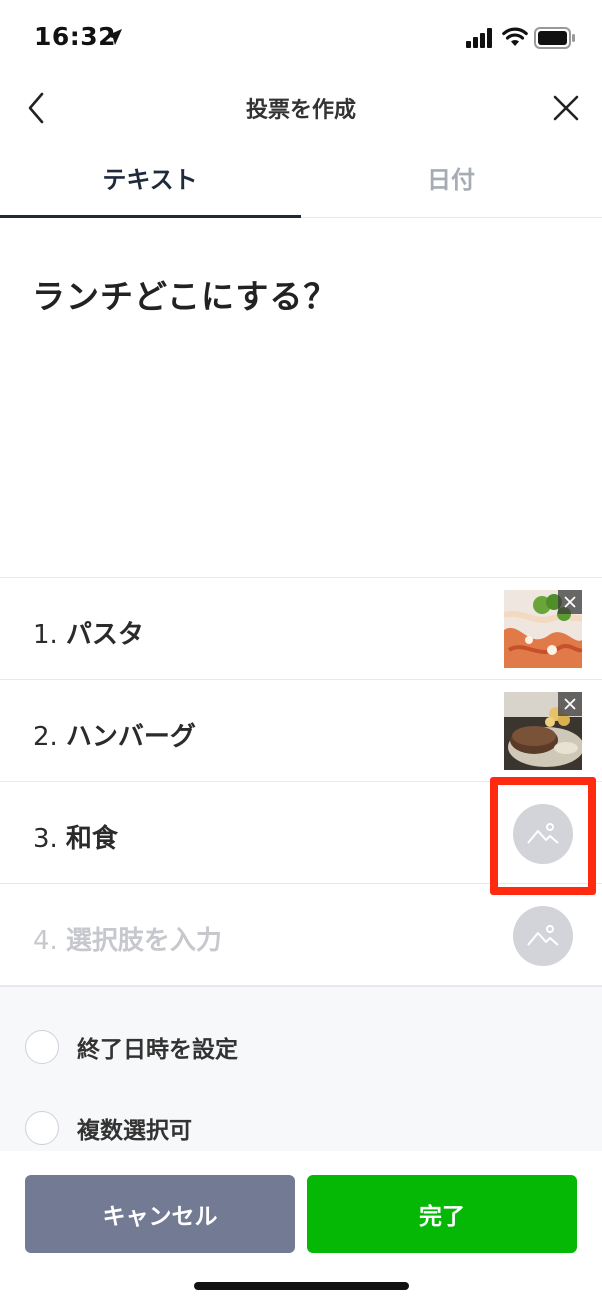 This screenshot has height=1303, width=602. I want to click on option-row-1: 1. パスタ, so click(301, 628).